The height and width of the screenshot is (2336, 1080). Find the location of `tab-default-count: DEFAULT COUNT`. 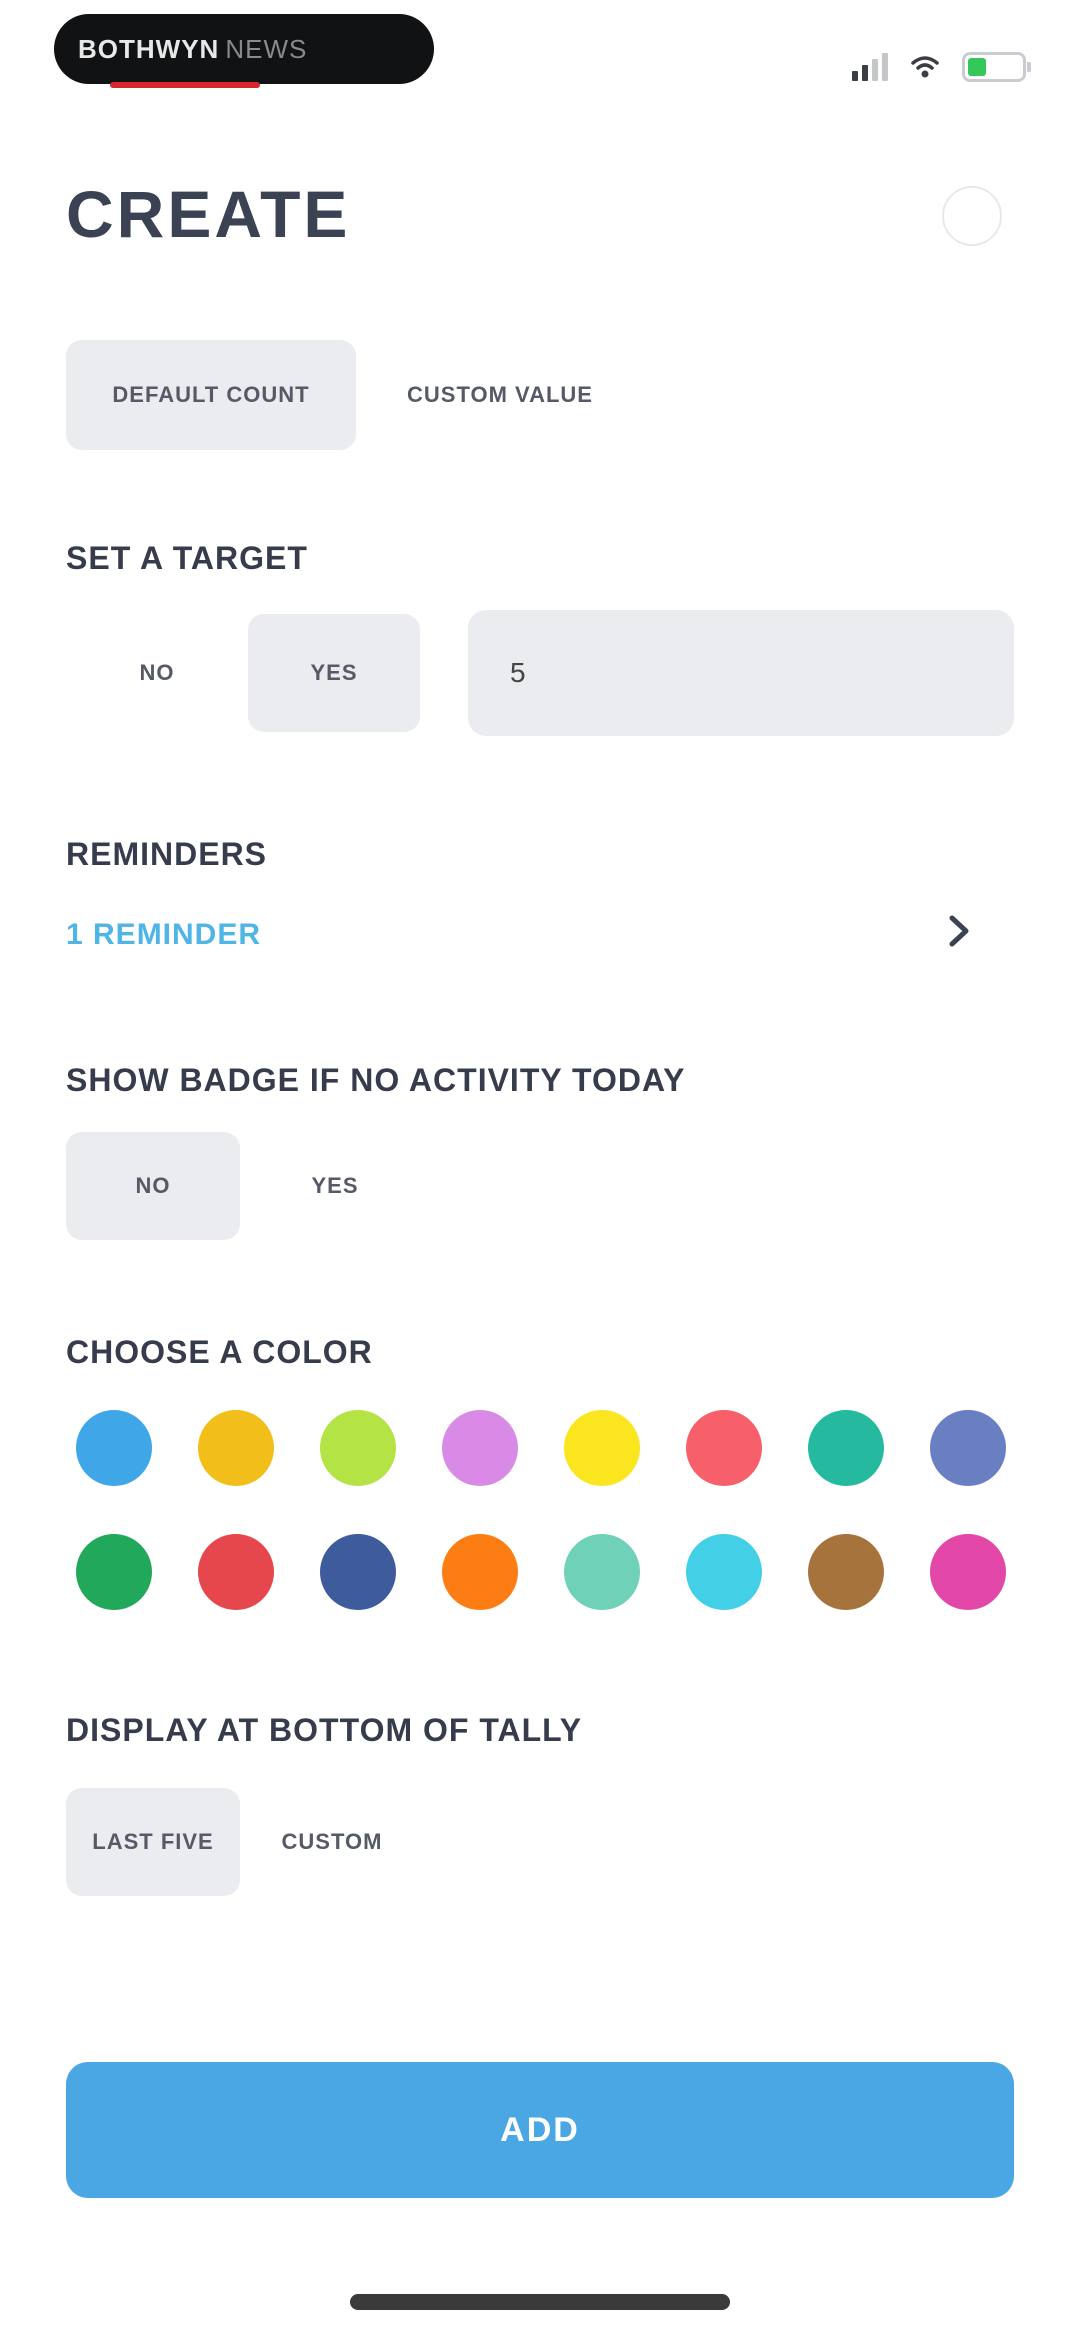

tab-default-count: DEFAULT COUNT is located at coordinates (211, 395).